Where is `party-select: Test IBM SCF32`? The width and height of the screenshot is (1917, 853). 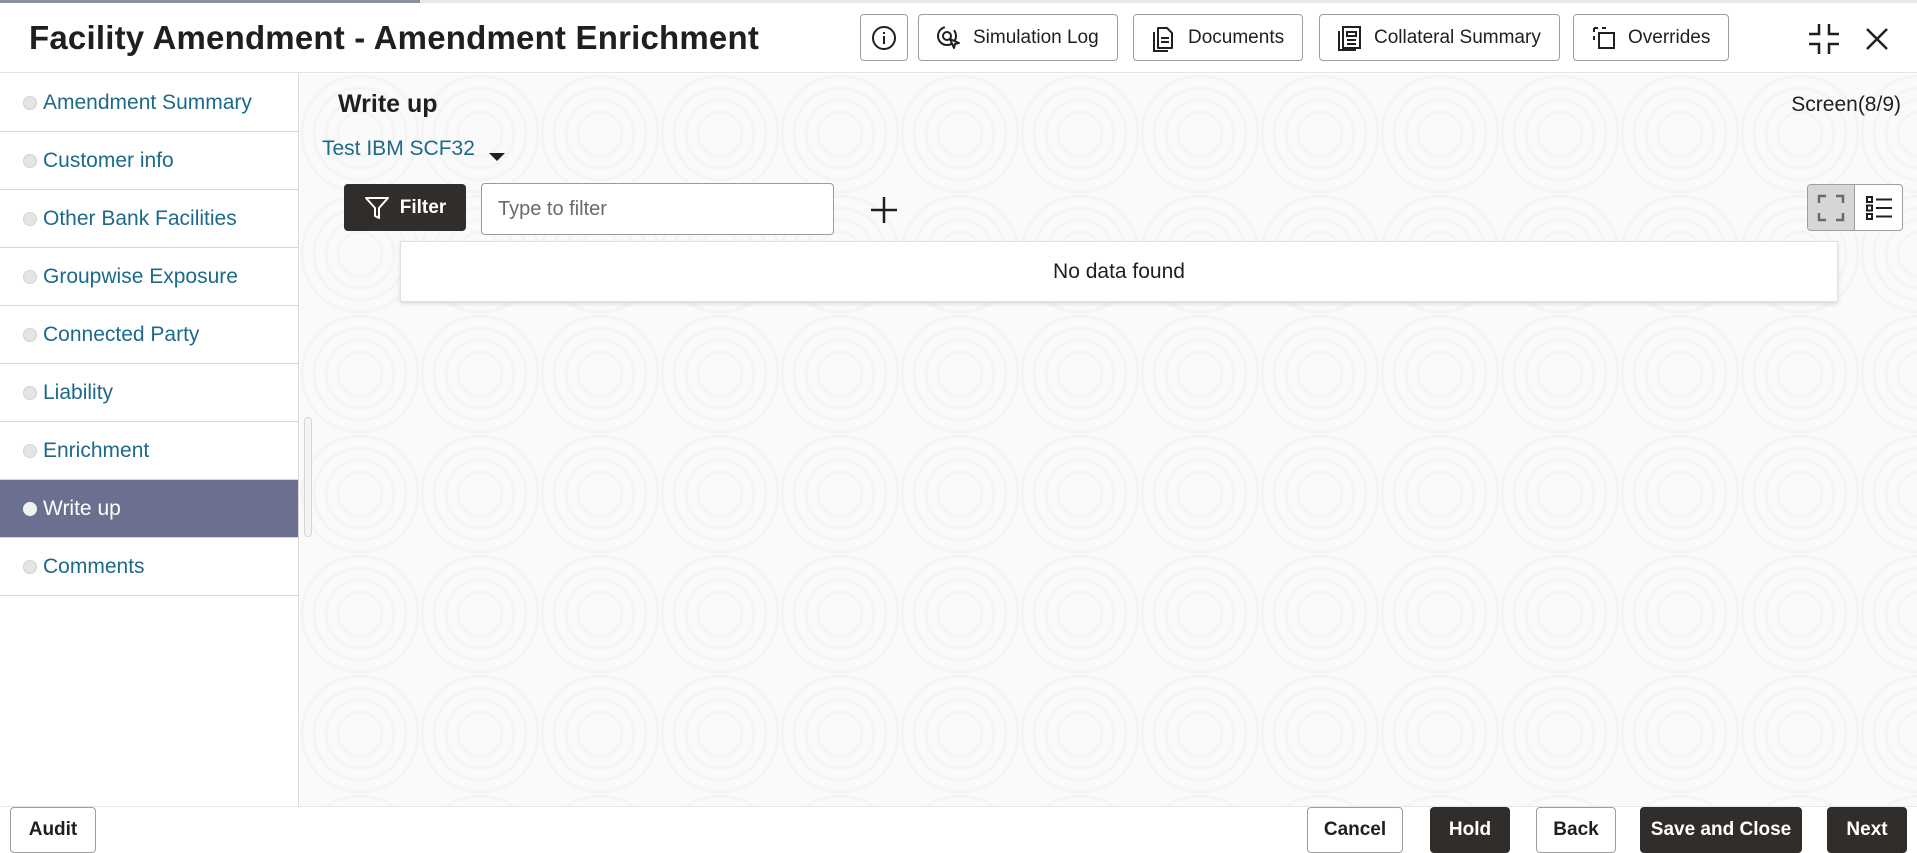 party-select: Test IBM SCF32 is located at coordinates (398, 149).